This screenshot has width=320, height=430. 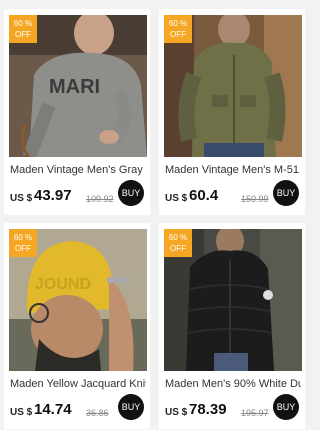 I want to click on price-row: US $ 43.97 109.92 BUY, so click(x=78, y=195).